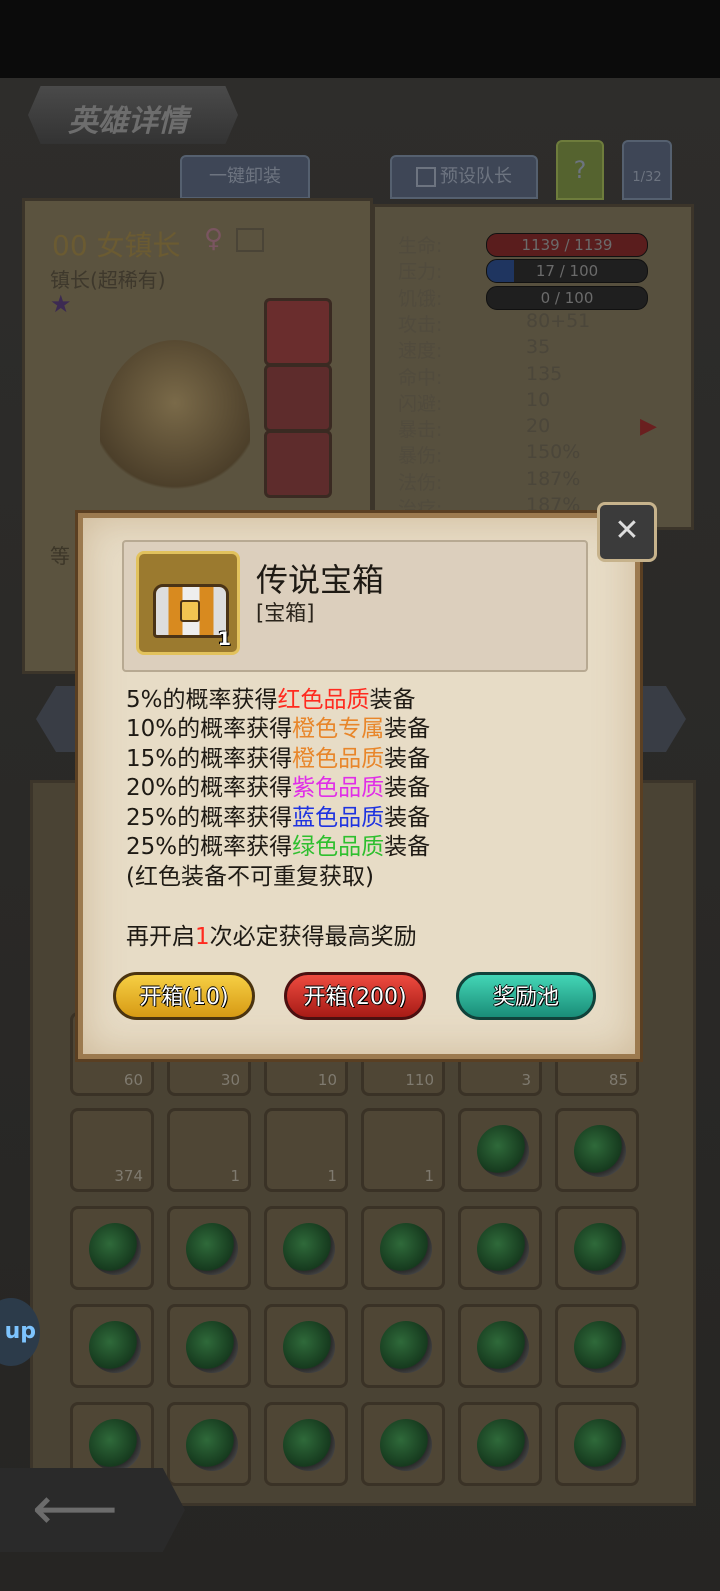 This screenshot has width=720, height=1591. I want to click on preset-team-label: 预设队长, so click(476, 176).